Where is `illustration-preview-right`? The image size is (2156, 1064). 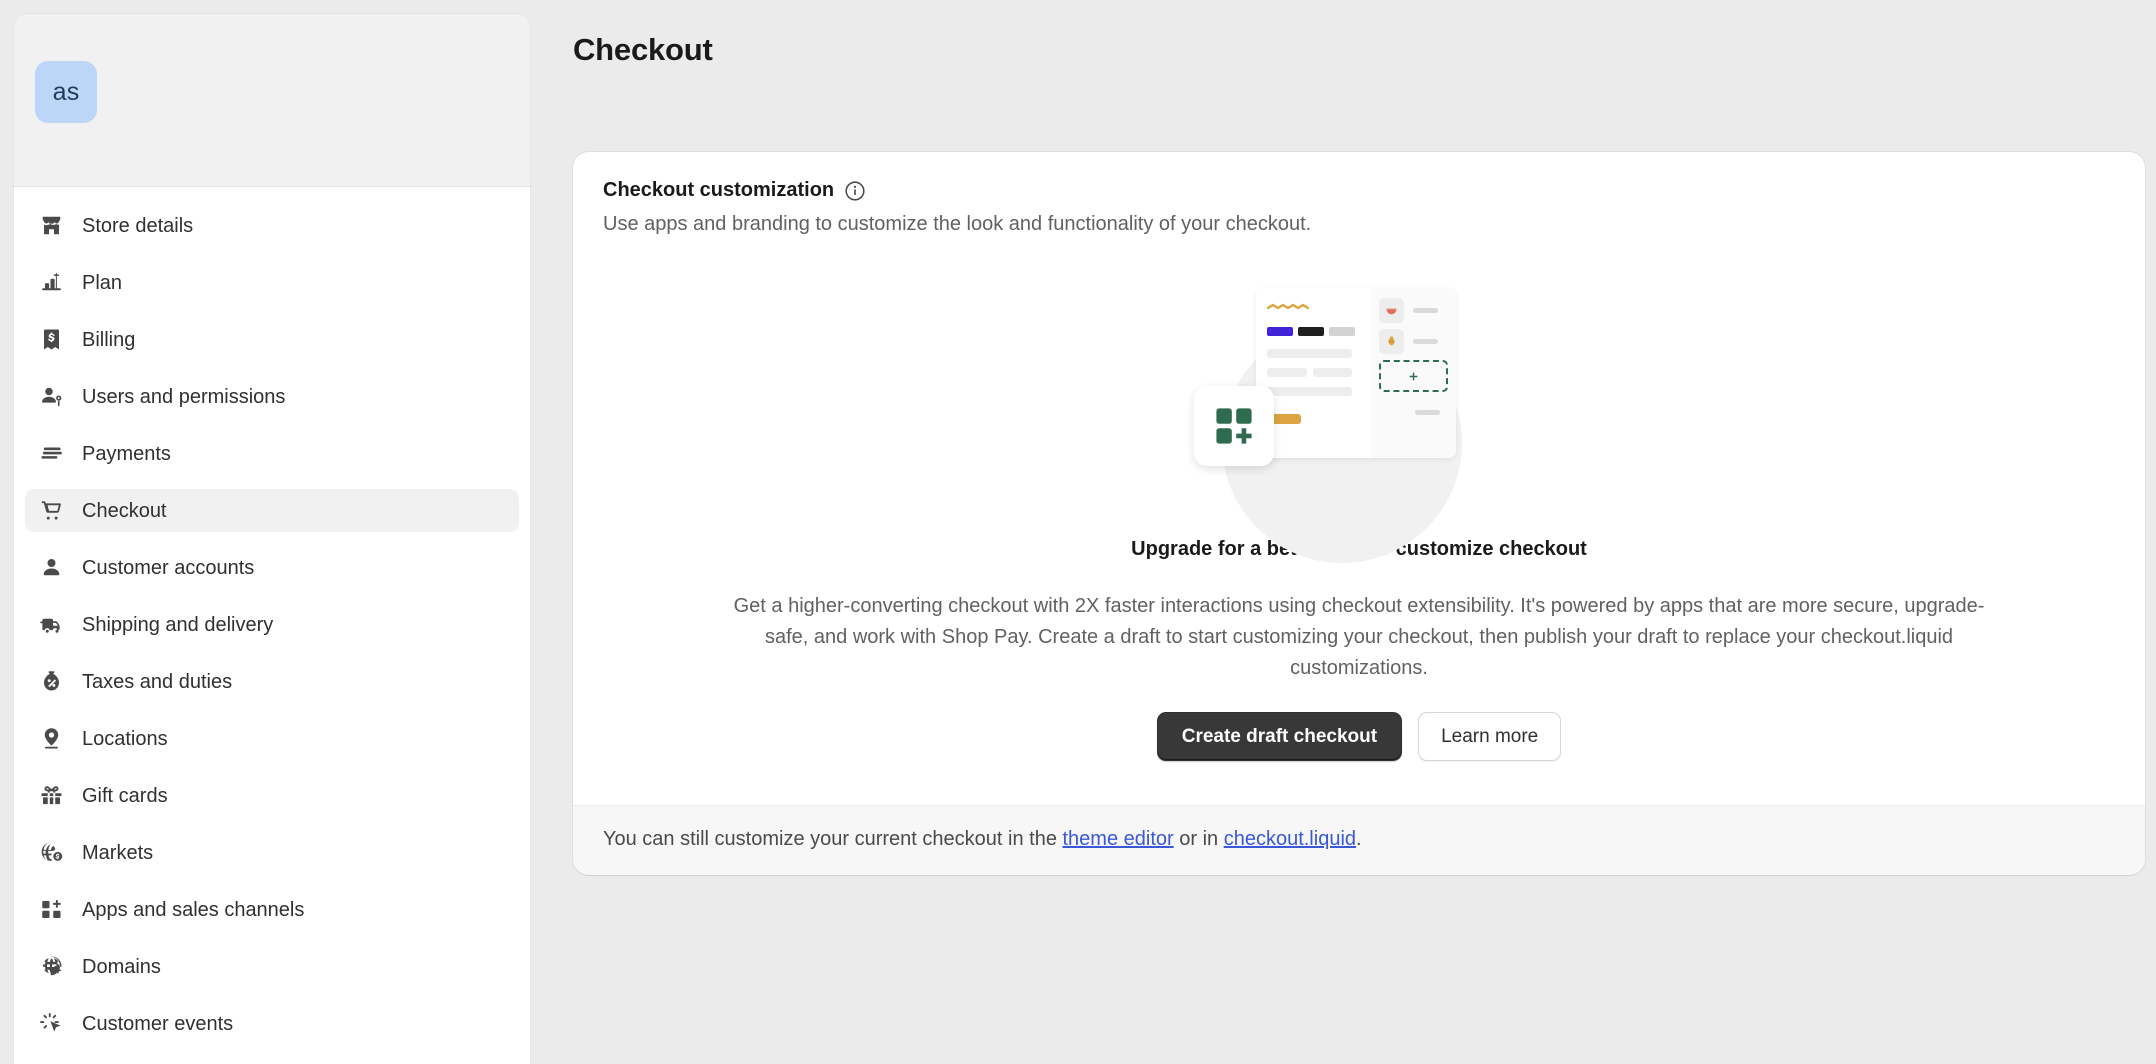 illustration-preview-right is located at coordinates (1413, 373).